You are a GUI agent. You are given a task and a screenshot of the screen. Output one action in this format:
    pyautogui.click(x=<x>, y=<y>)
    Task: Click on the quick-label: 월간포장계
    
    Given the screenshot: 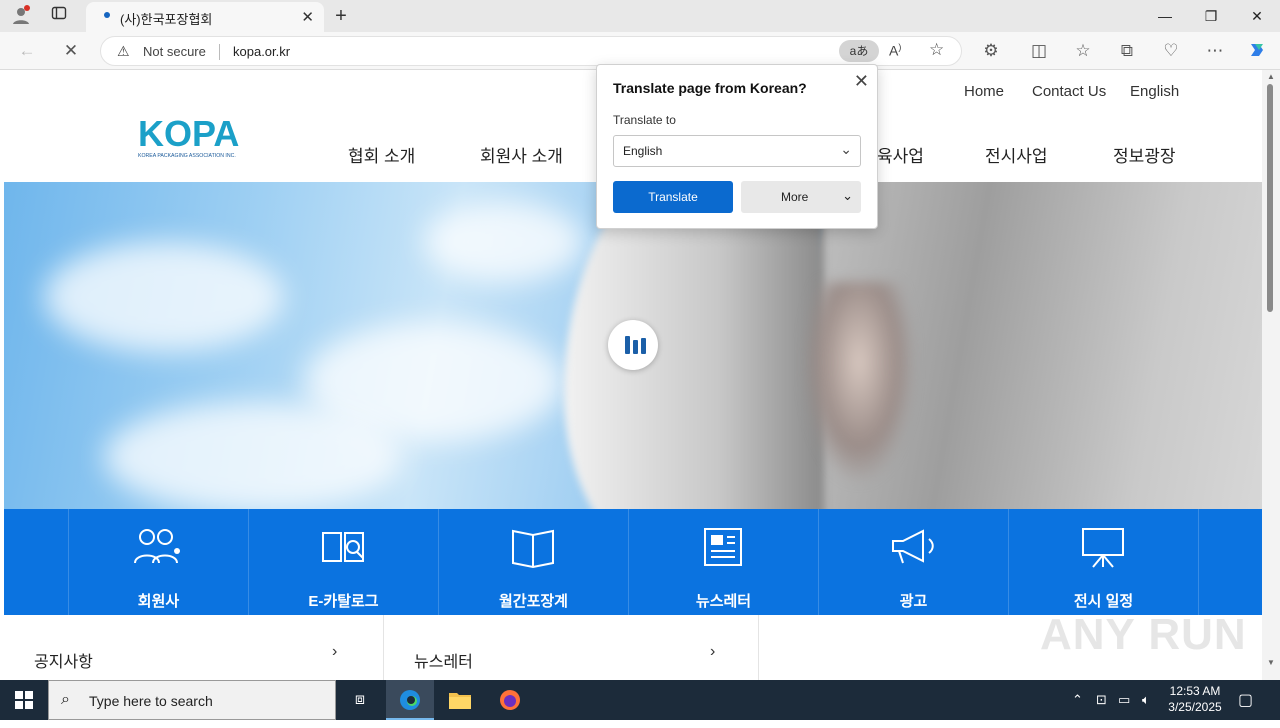 What is the action you would take?
    pyautogui.click(x=533, y=601)
    